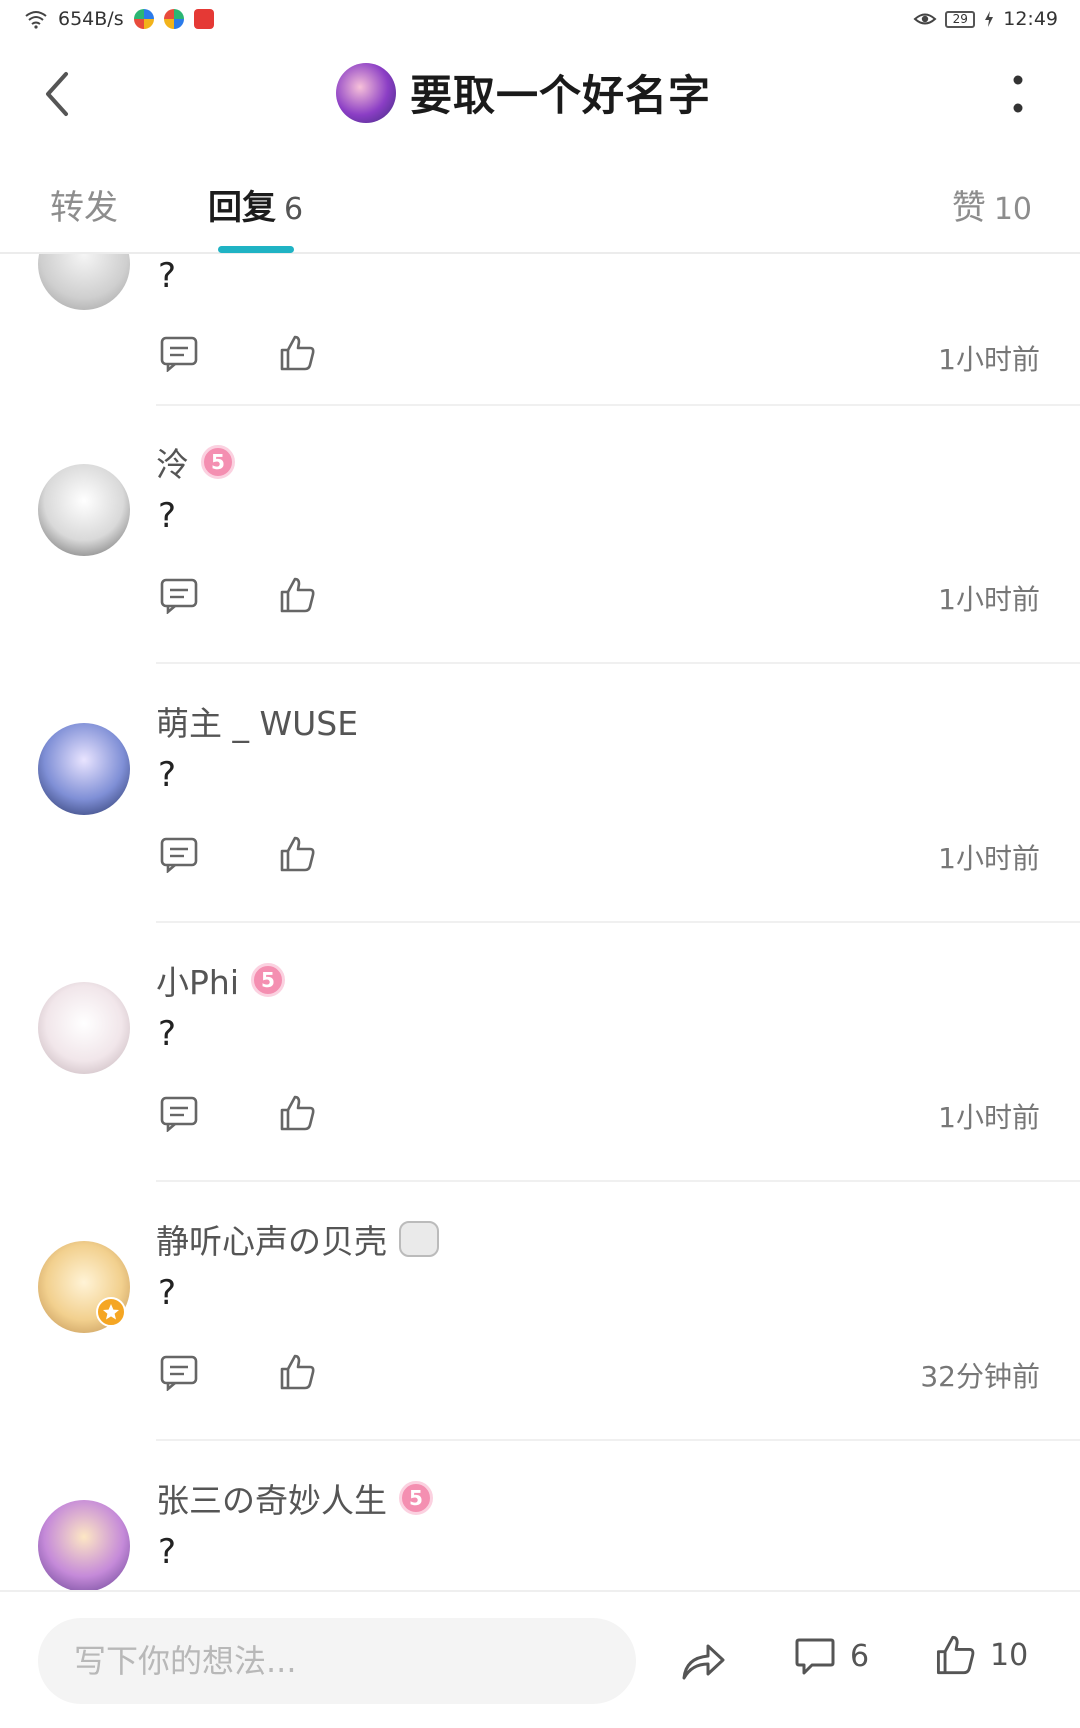 The width and height of the screenshot is (1080, 1728). I want to click on comment-username: 静听心声の贝壳, so click(297, 1239).